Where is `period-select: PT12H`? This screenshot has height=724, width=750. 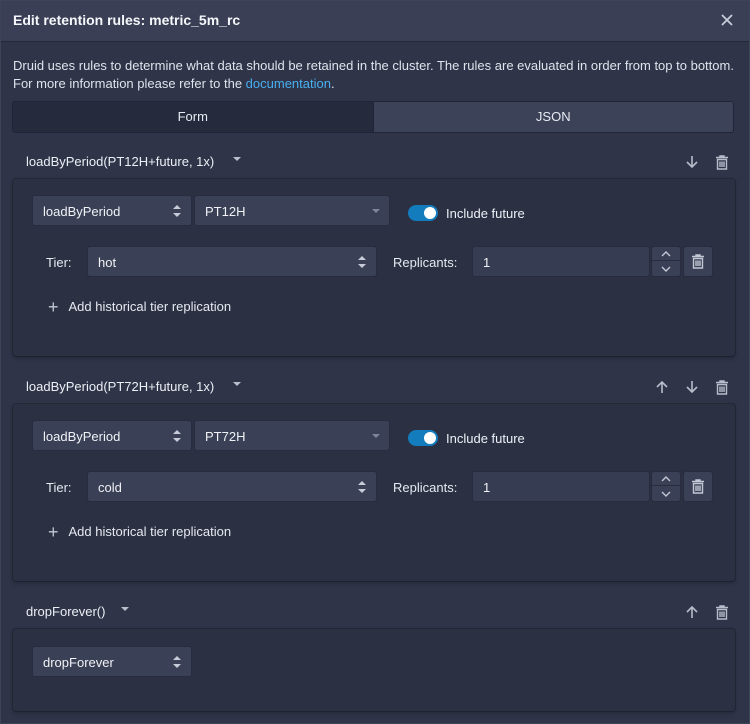
period-select: PT12H is located at coordinates (292, 210).